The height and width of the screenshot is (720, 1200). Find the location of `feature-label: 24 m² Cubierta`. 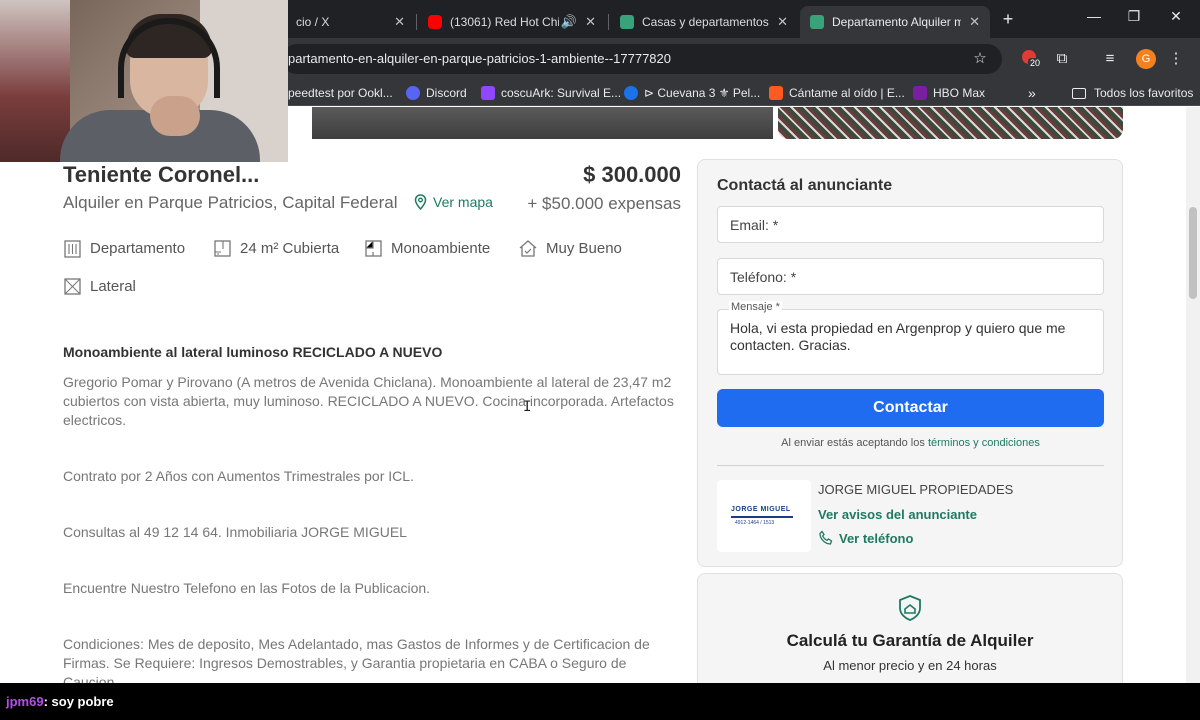

feature-label: 24 m² Cubierta is located at coordinates (290, 248).